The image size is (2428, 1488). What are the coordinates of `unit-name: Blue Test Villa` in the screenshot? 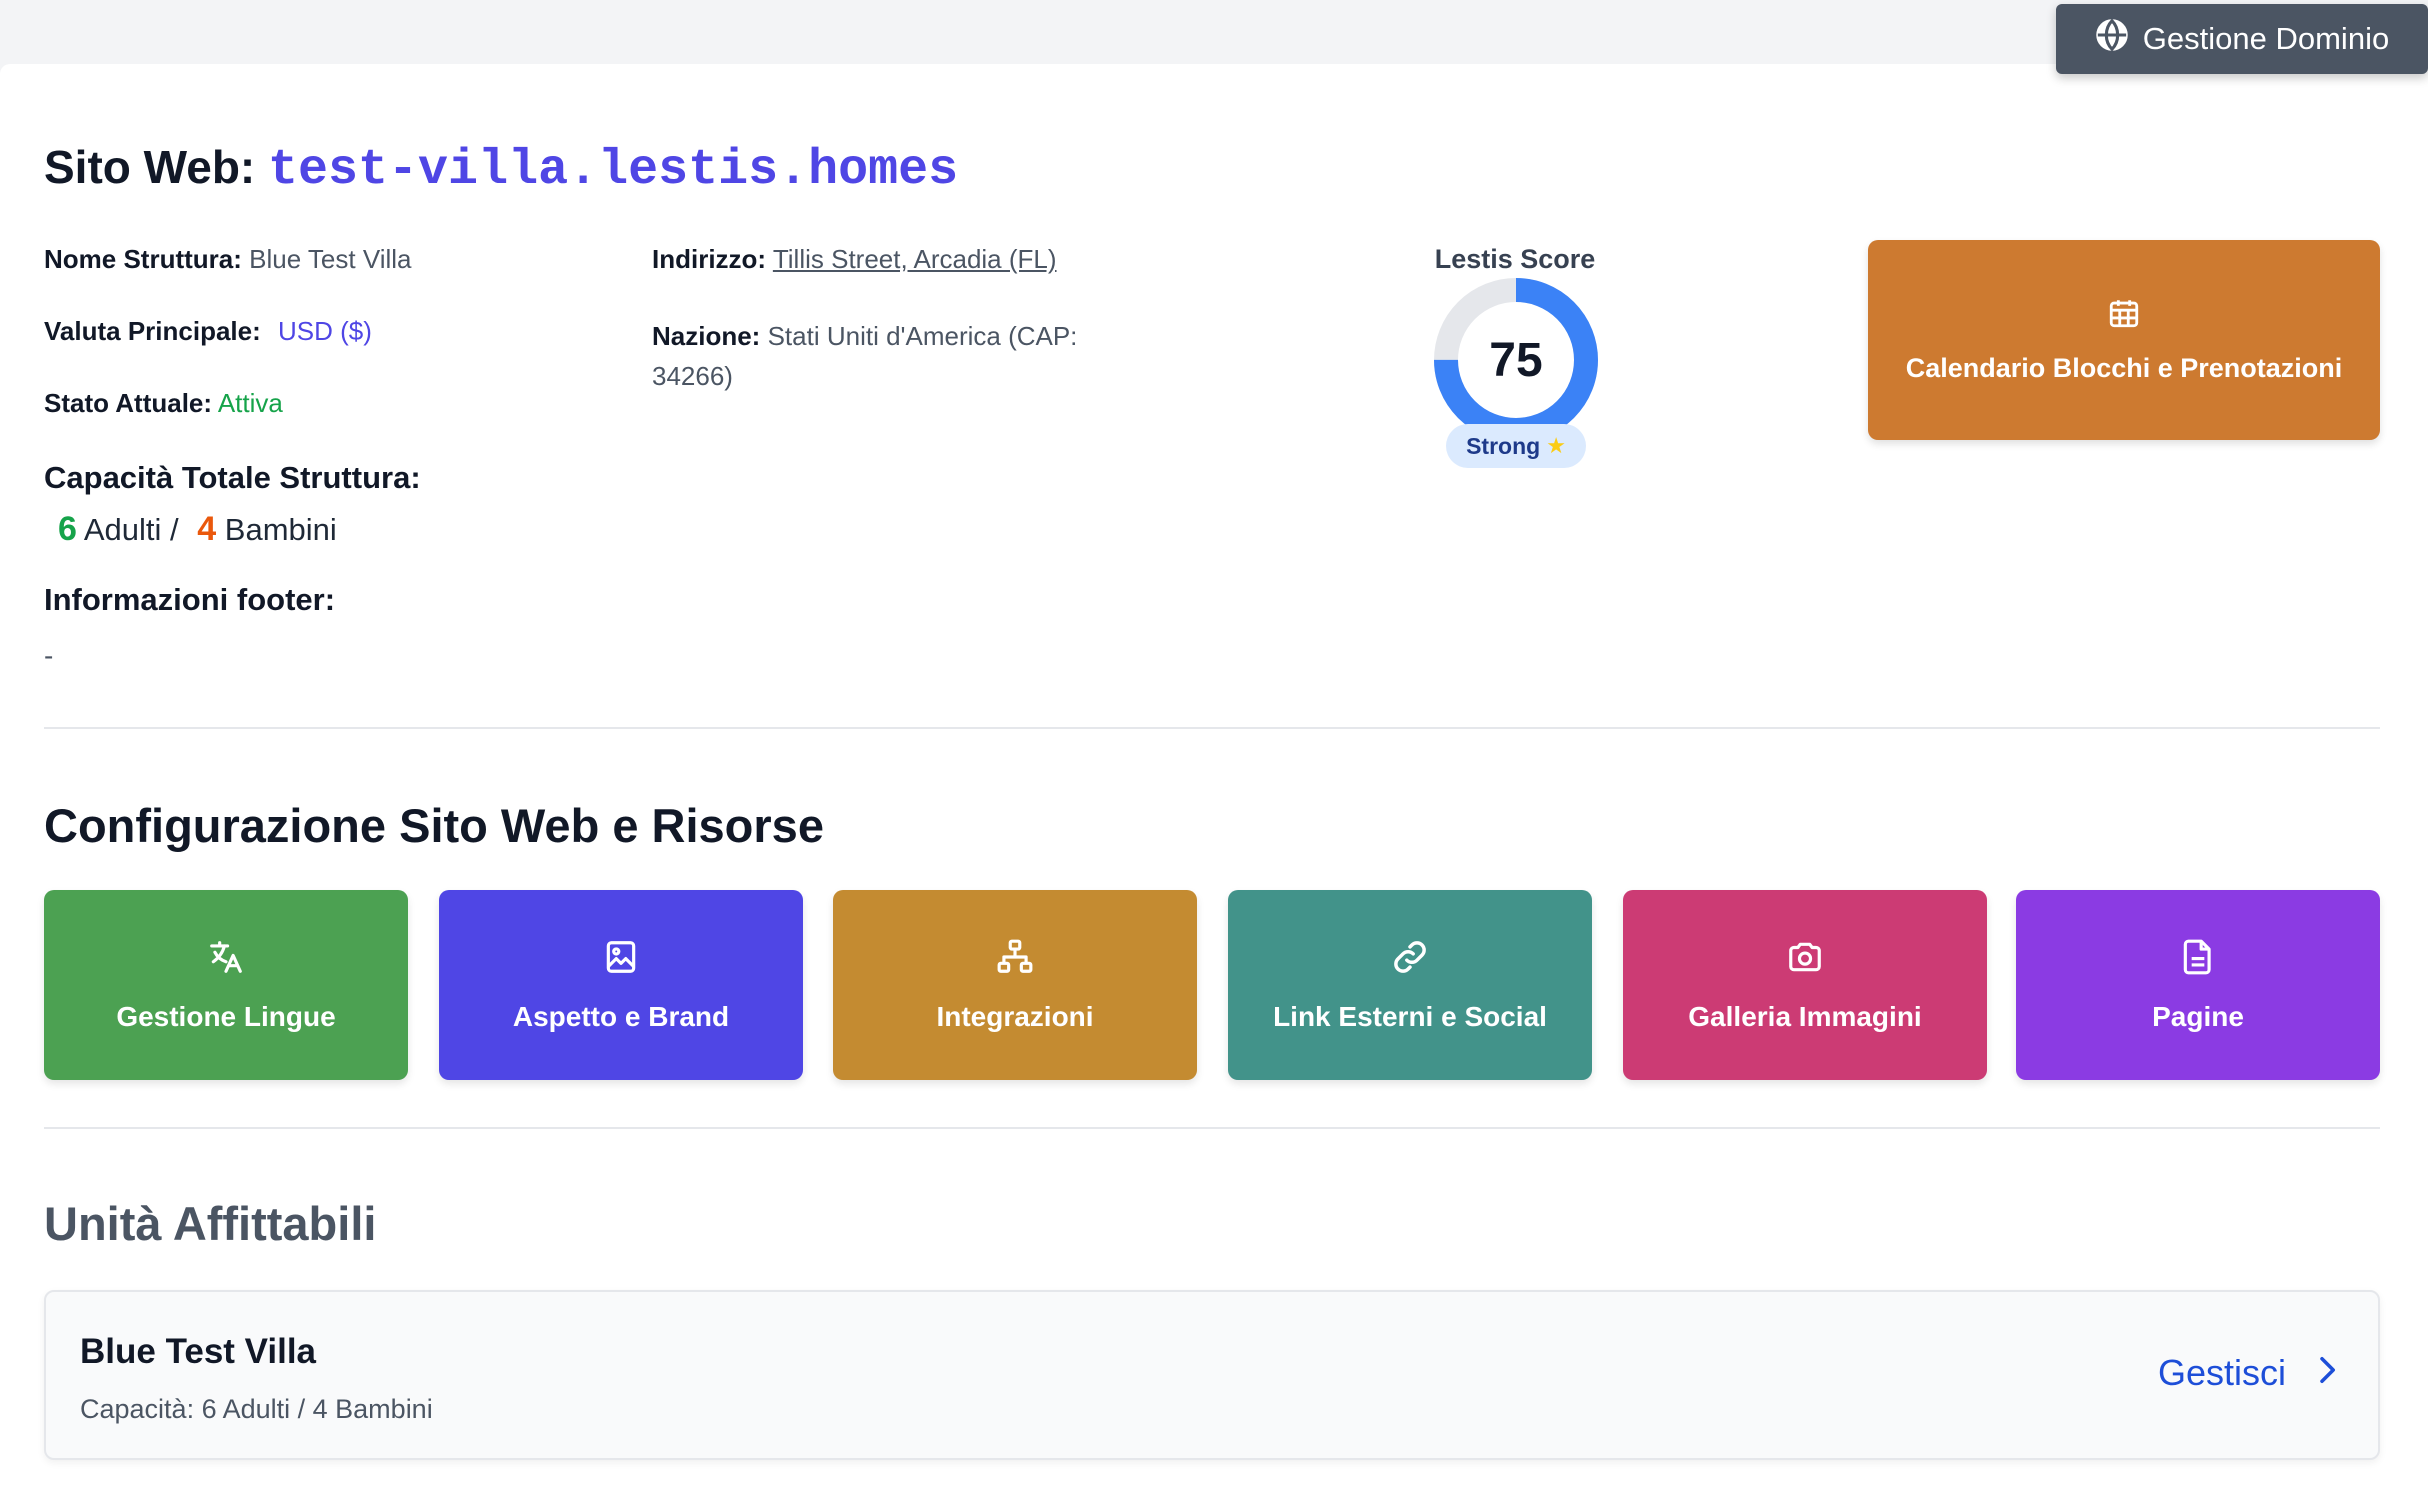 It's located at (198, 1351).